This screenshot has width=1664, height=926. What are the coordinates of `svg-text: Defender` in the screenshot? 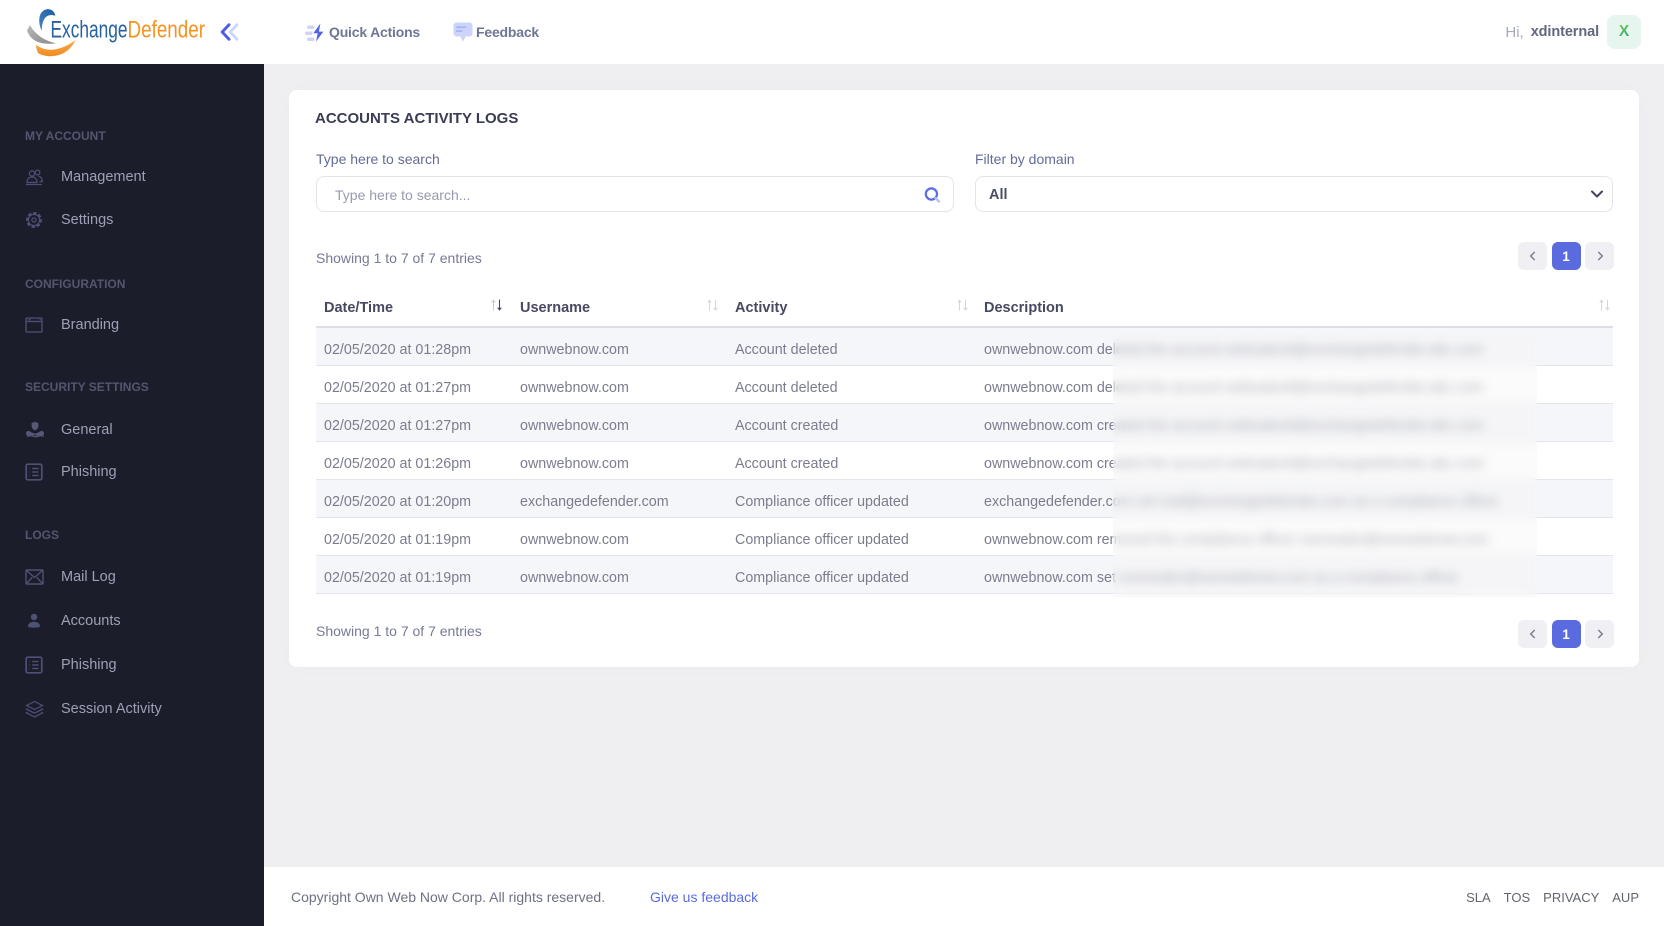 It's located at (167, 29).